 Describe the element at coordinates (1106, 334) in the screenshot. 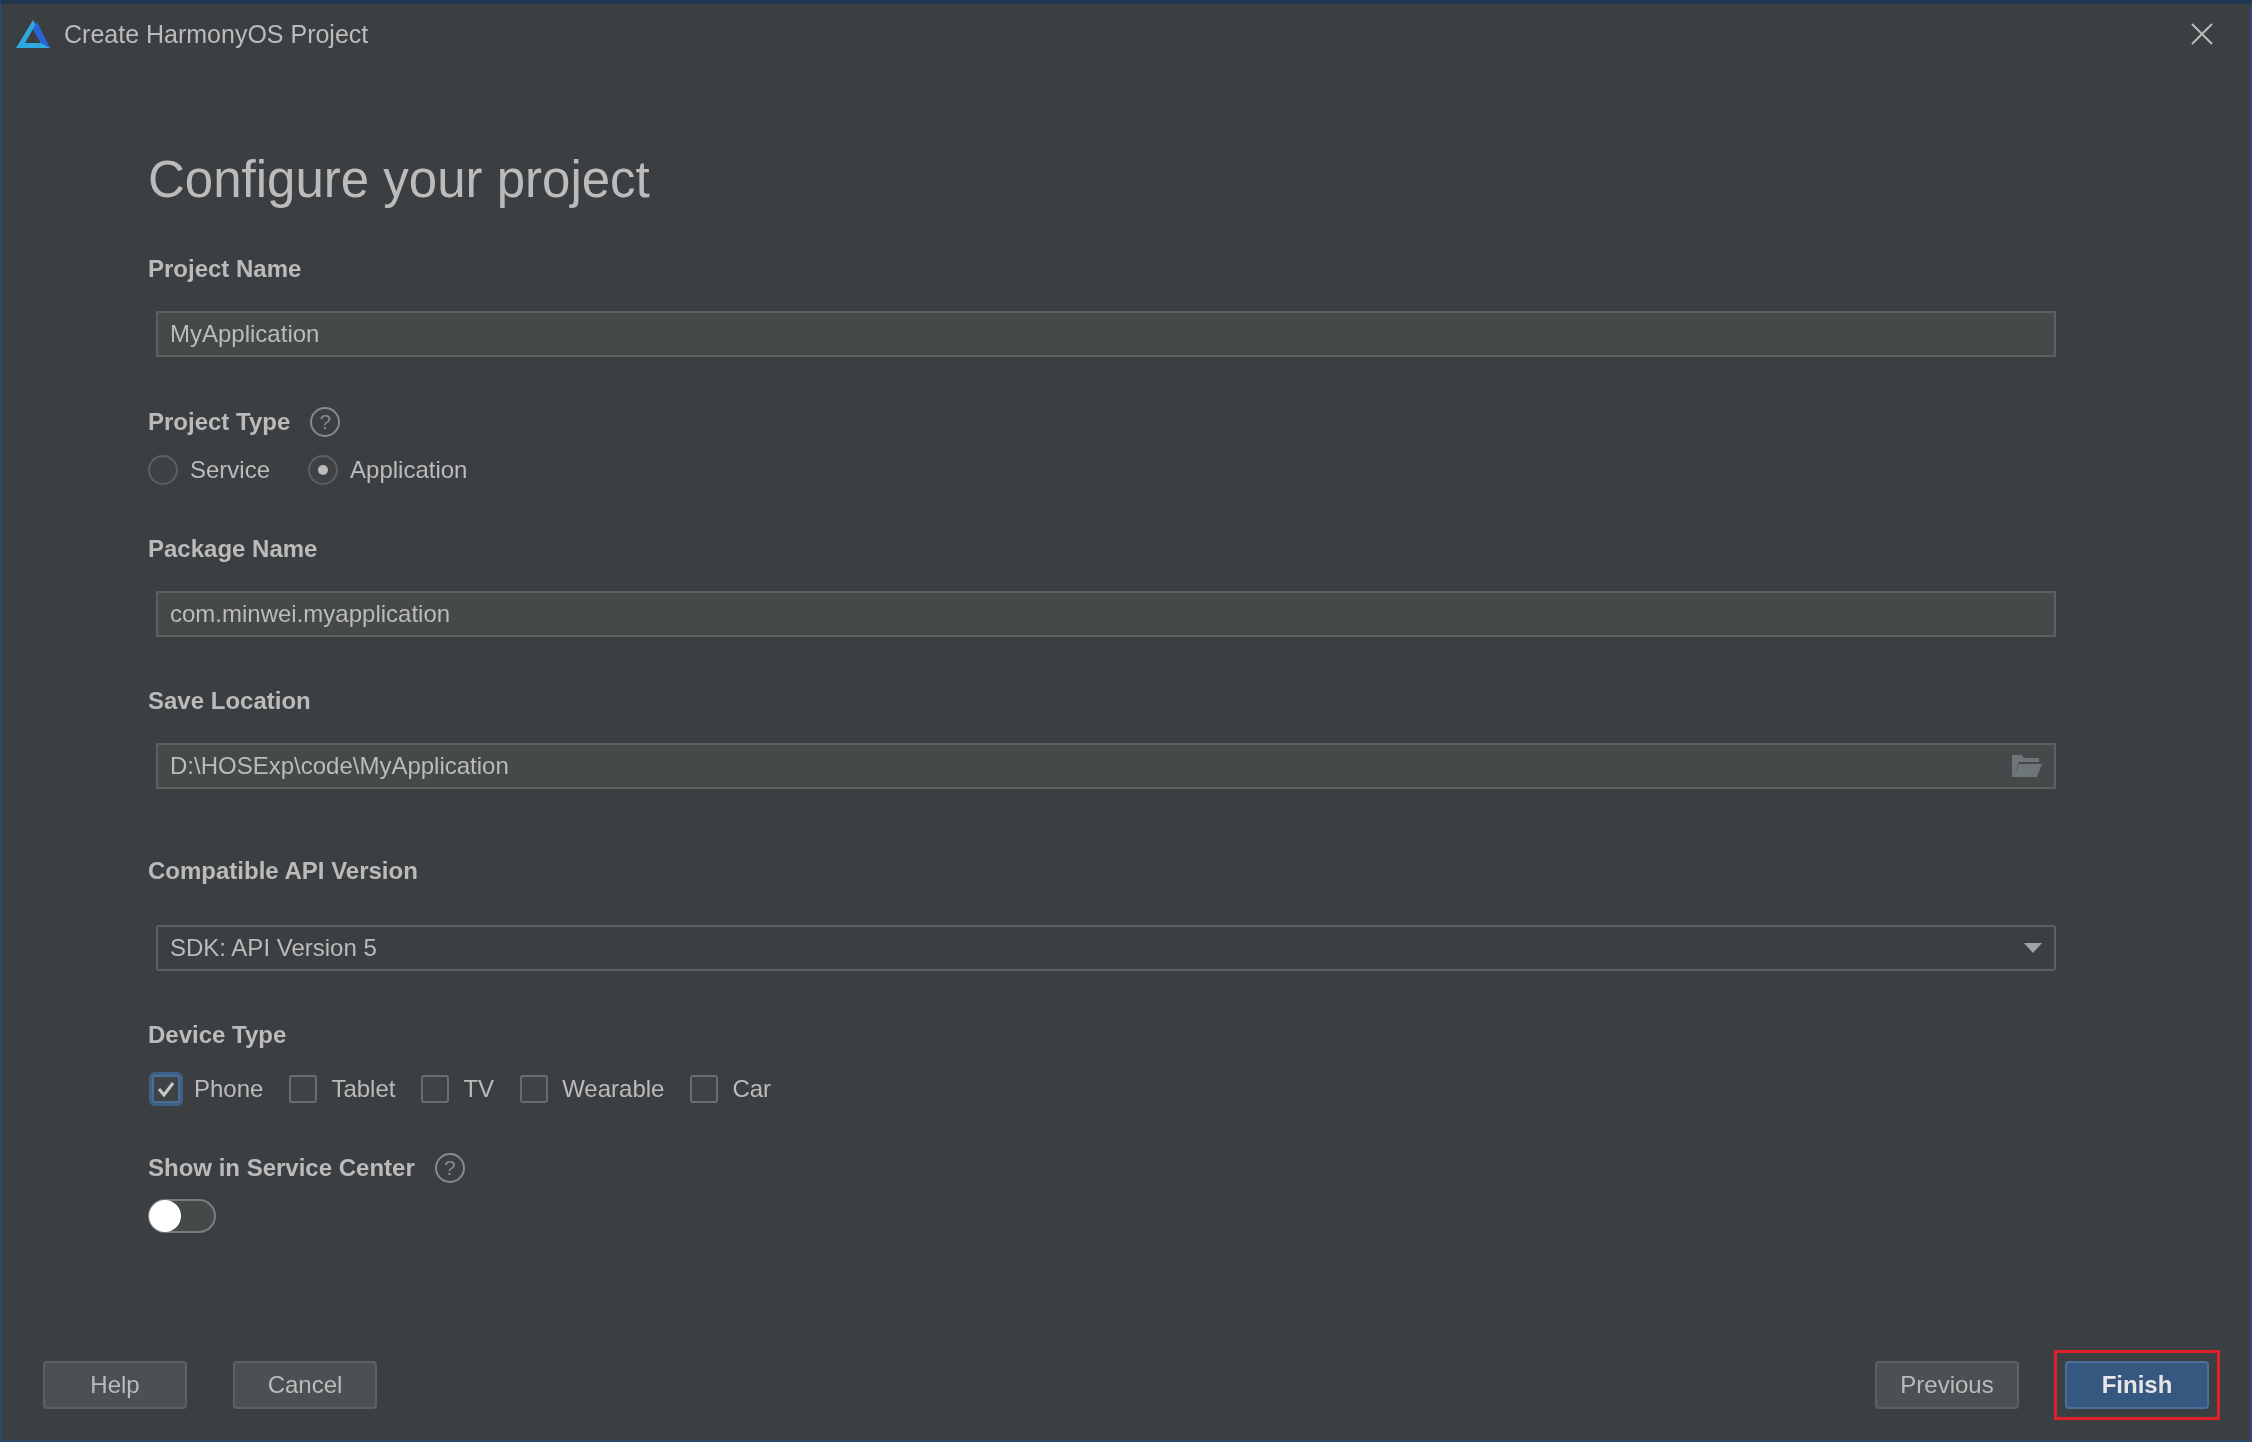

I see `text-field: MyApplication` at that location.